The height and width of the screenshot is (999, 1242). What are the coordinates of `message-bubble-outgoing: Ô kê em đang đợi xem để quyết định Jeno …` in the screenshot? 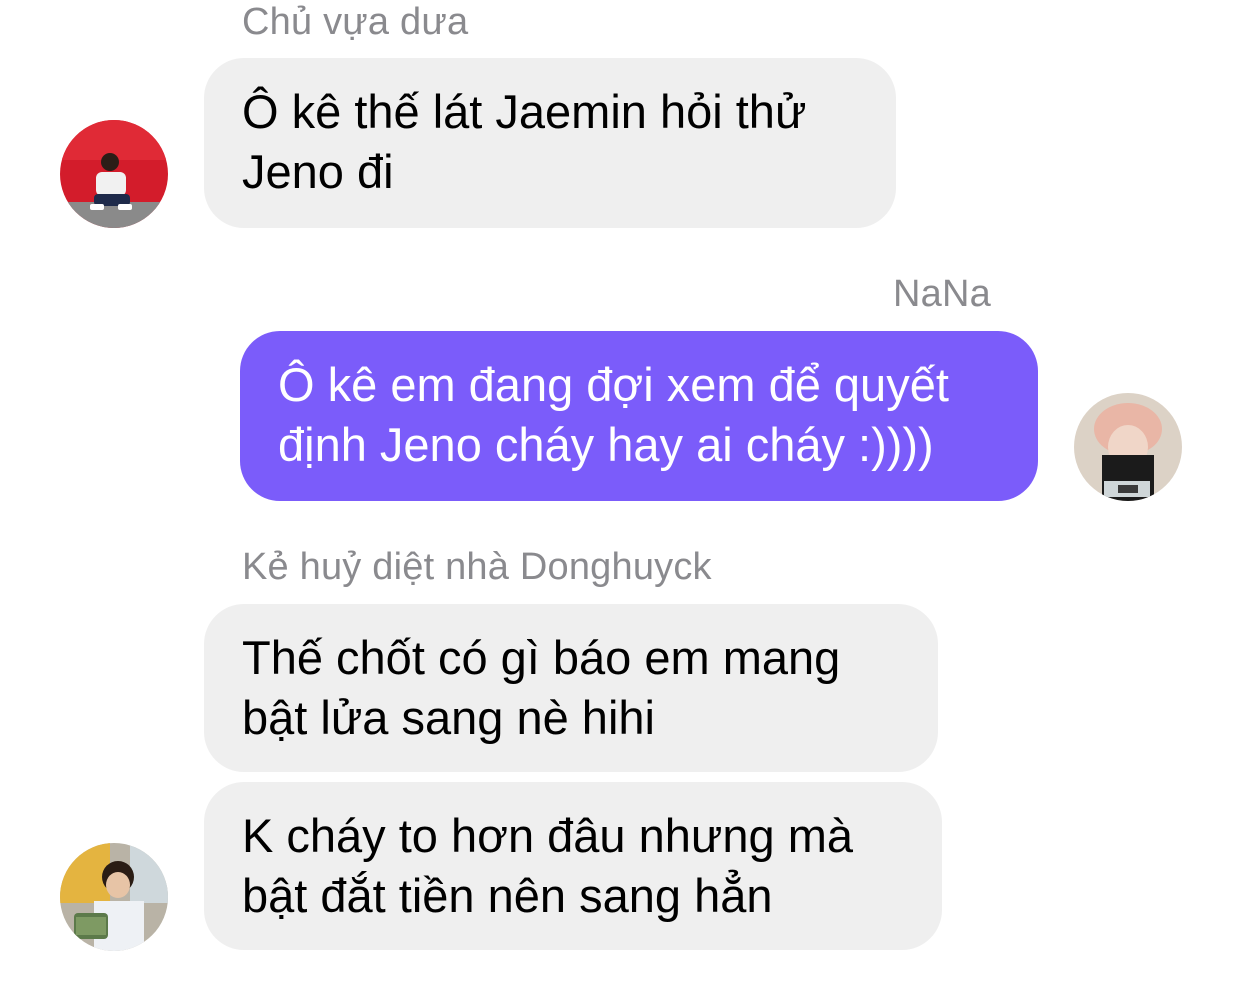 It's located at (639, 416).